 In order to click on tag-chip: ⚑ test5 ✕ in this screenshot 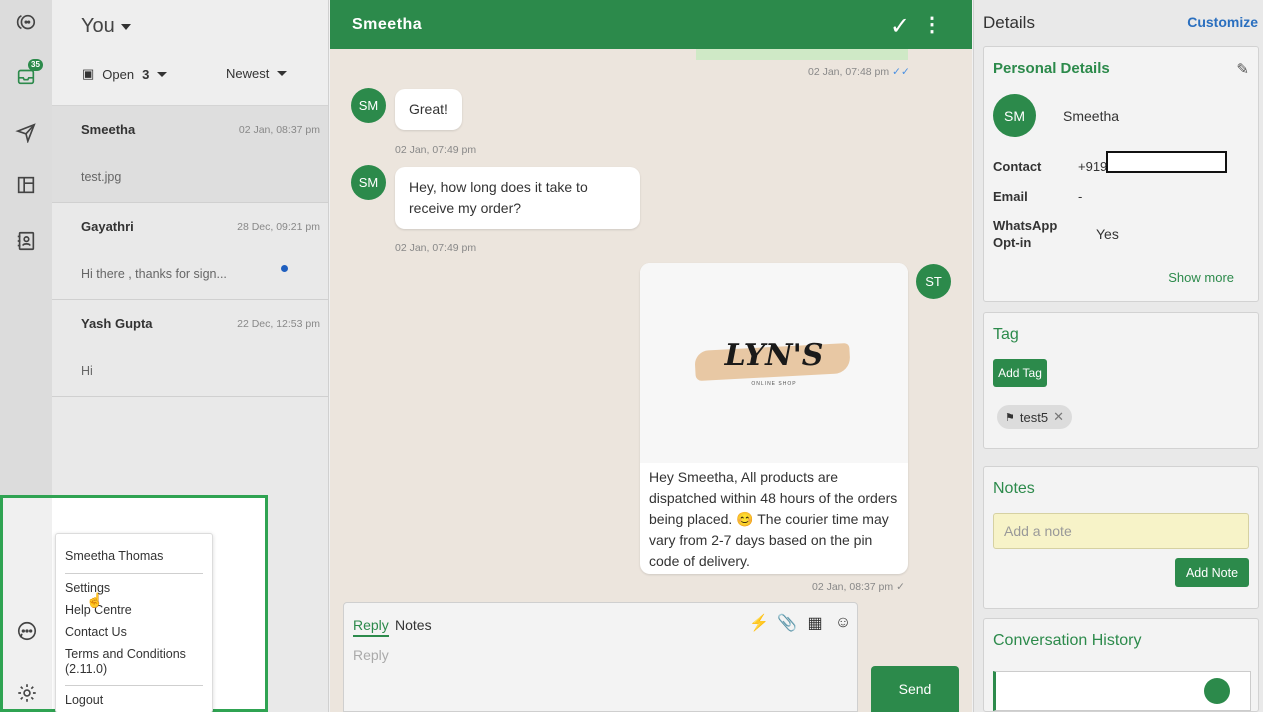, I will do `click(1034, 417)`.